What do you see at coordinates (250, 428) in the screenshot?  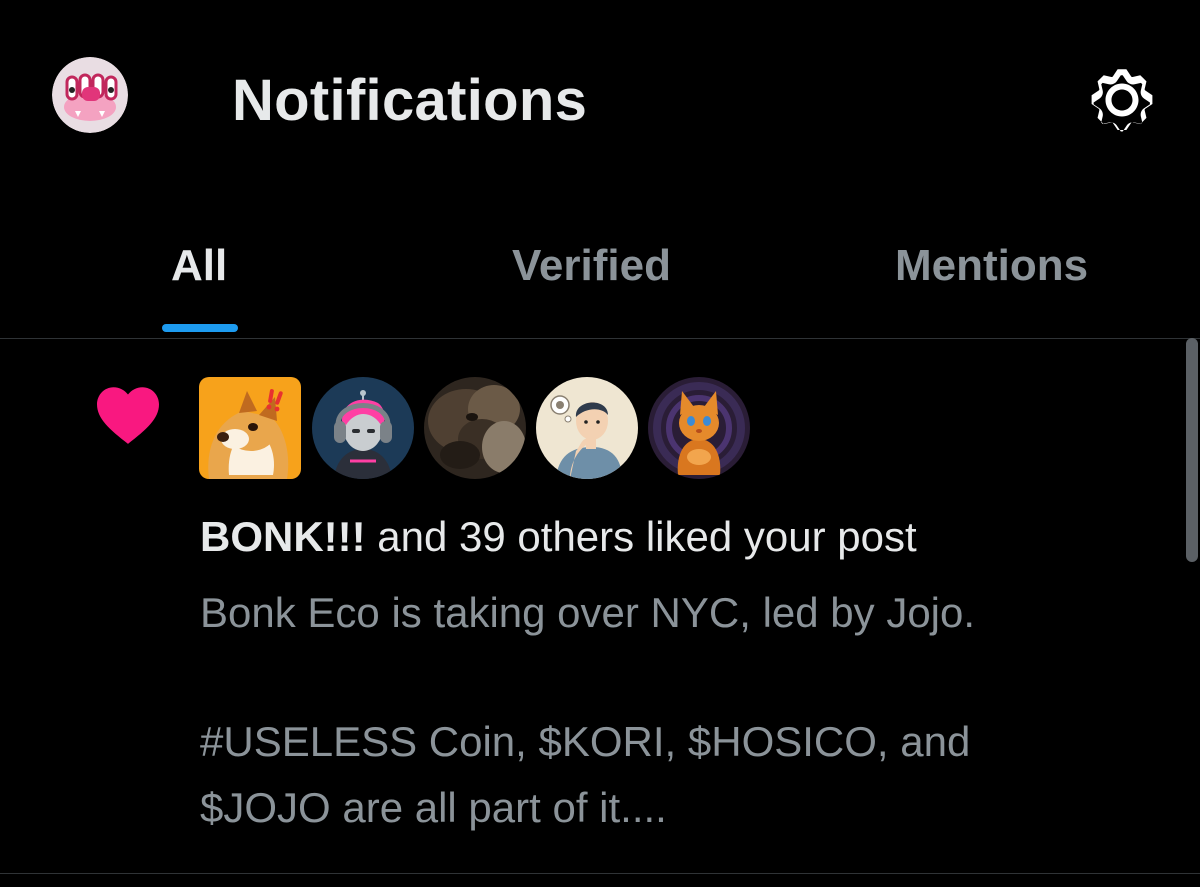 I see `bonk-dog-avatar` at bounding box center [250, 428].